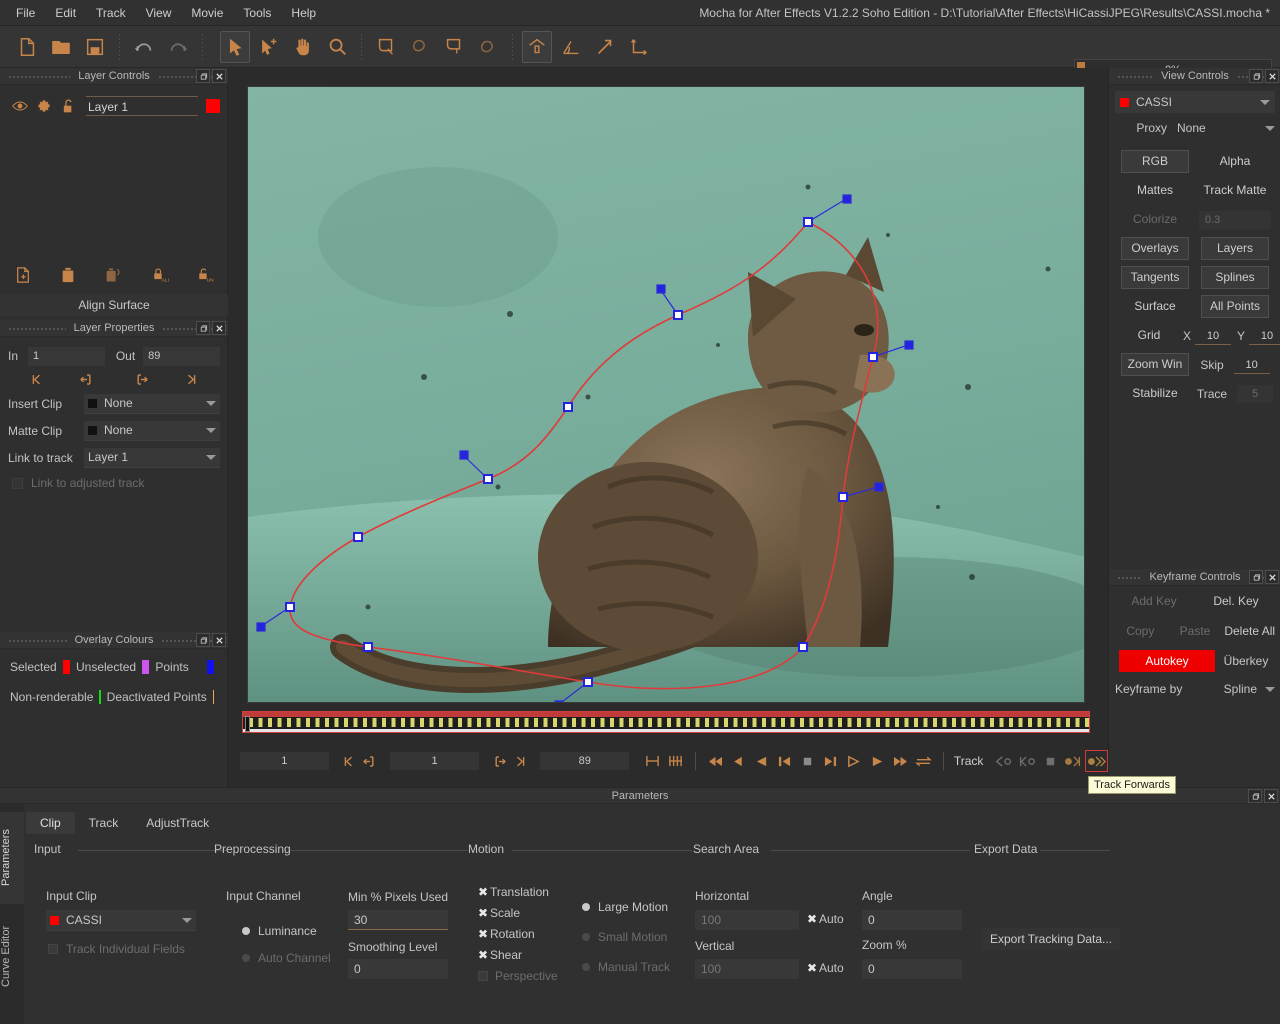 The height and width of the screenshot is (1024, 1280). What do you see at coordinates (12, 858) in the screenshot?
I see `vtab-parameters: Parameters` at bounding box center [12, 858].